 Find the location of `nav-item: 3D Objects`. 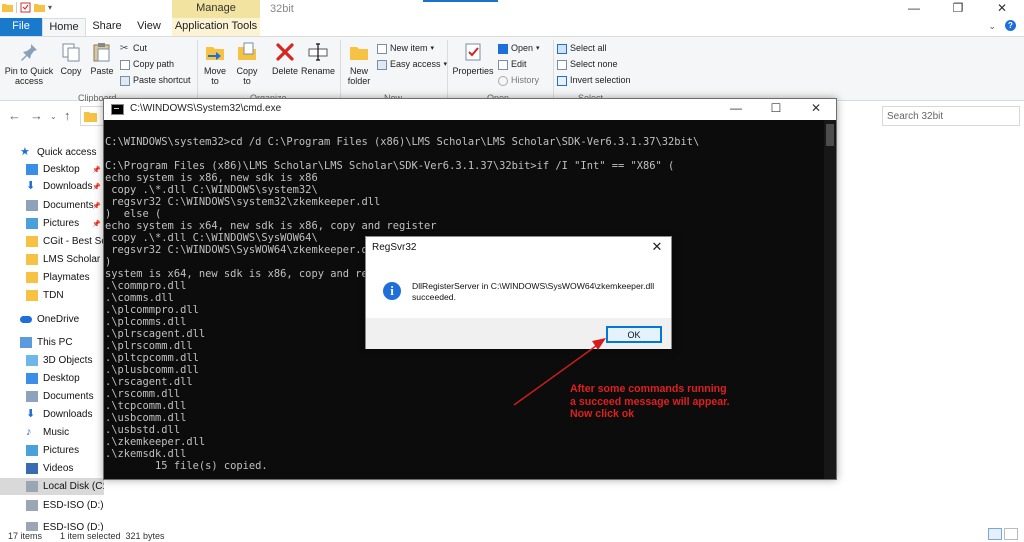

nav-item: 3D Objects is located at coordinates (52, 360).